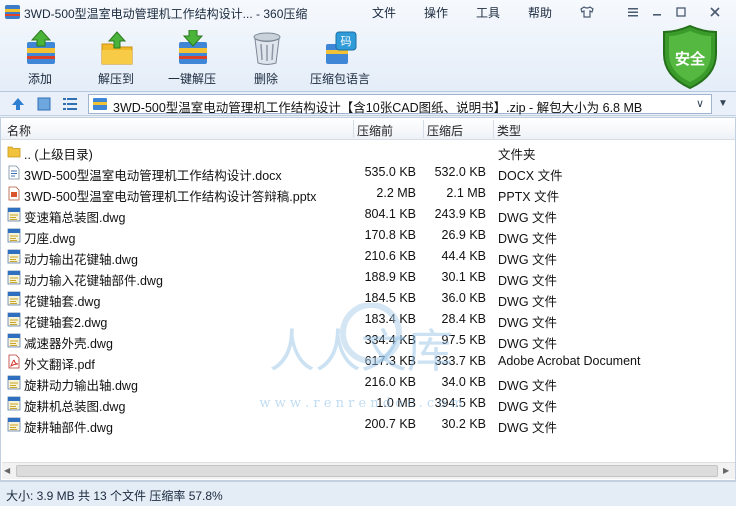 The height and width of the screenshot is (506, 736). What do you see at coordinates (9, 471) in the screenshot?
I see `scroll-left-icon: ◀` at bounding box center [9, 471].